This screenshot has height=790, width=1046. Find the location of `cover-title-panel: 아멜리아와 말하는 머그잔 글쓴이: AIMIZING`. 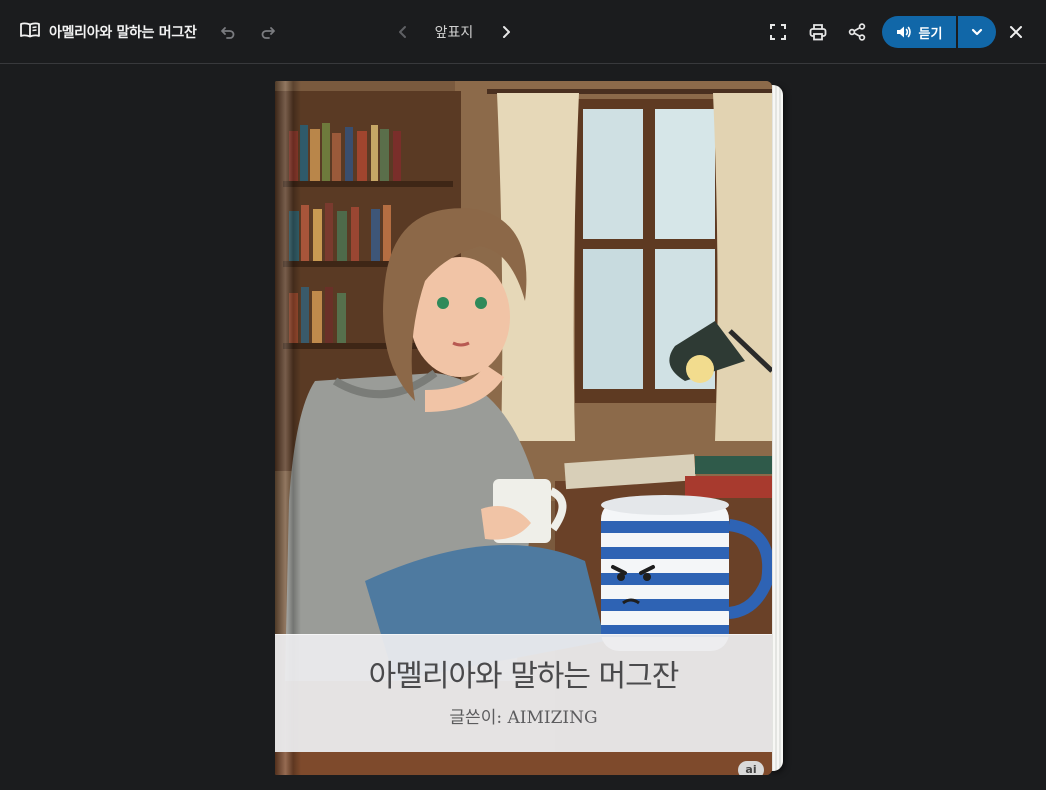

cover-title-panel: 아멜리아와 말하는 머그잔 글쓴이: AIMIZING is located at coordinates (523, 693).